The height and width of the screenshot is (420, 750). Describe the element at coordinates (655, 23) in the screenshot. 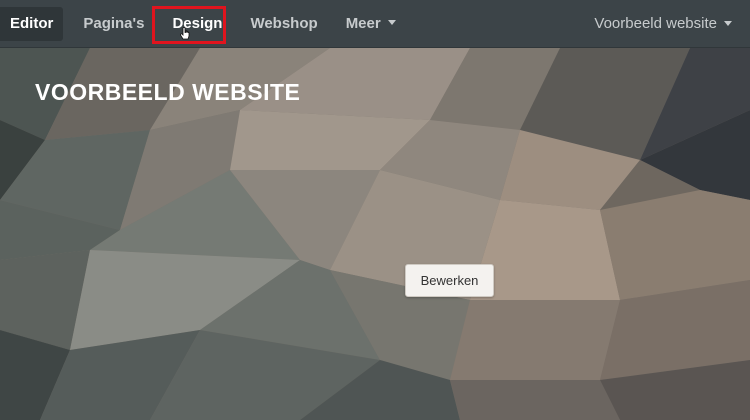

I see `website-selector-label: Voorbeeld website` at that location.